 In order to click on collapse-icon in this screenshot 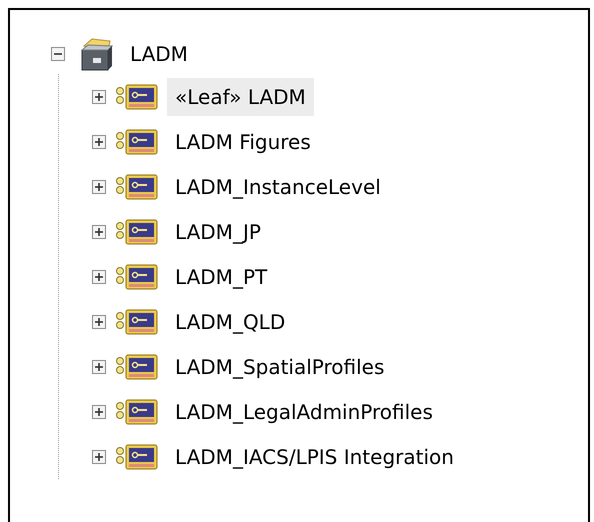, I will do `click(58, 54)`.